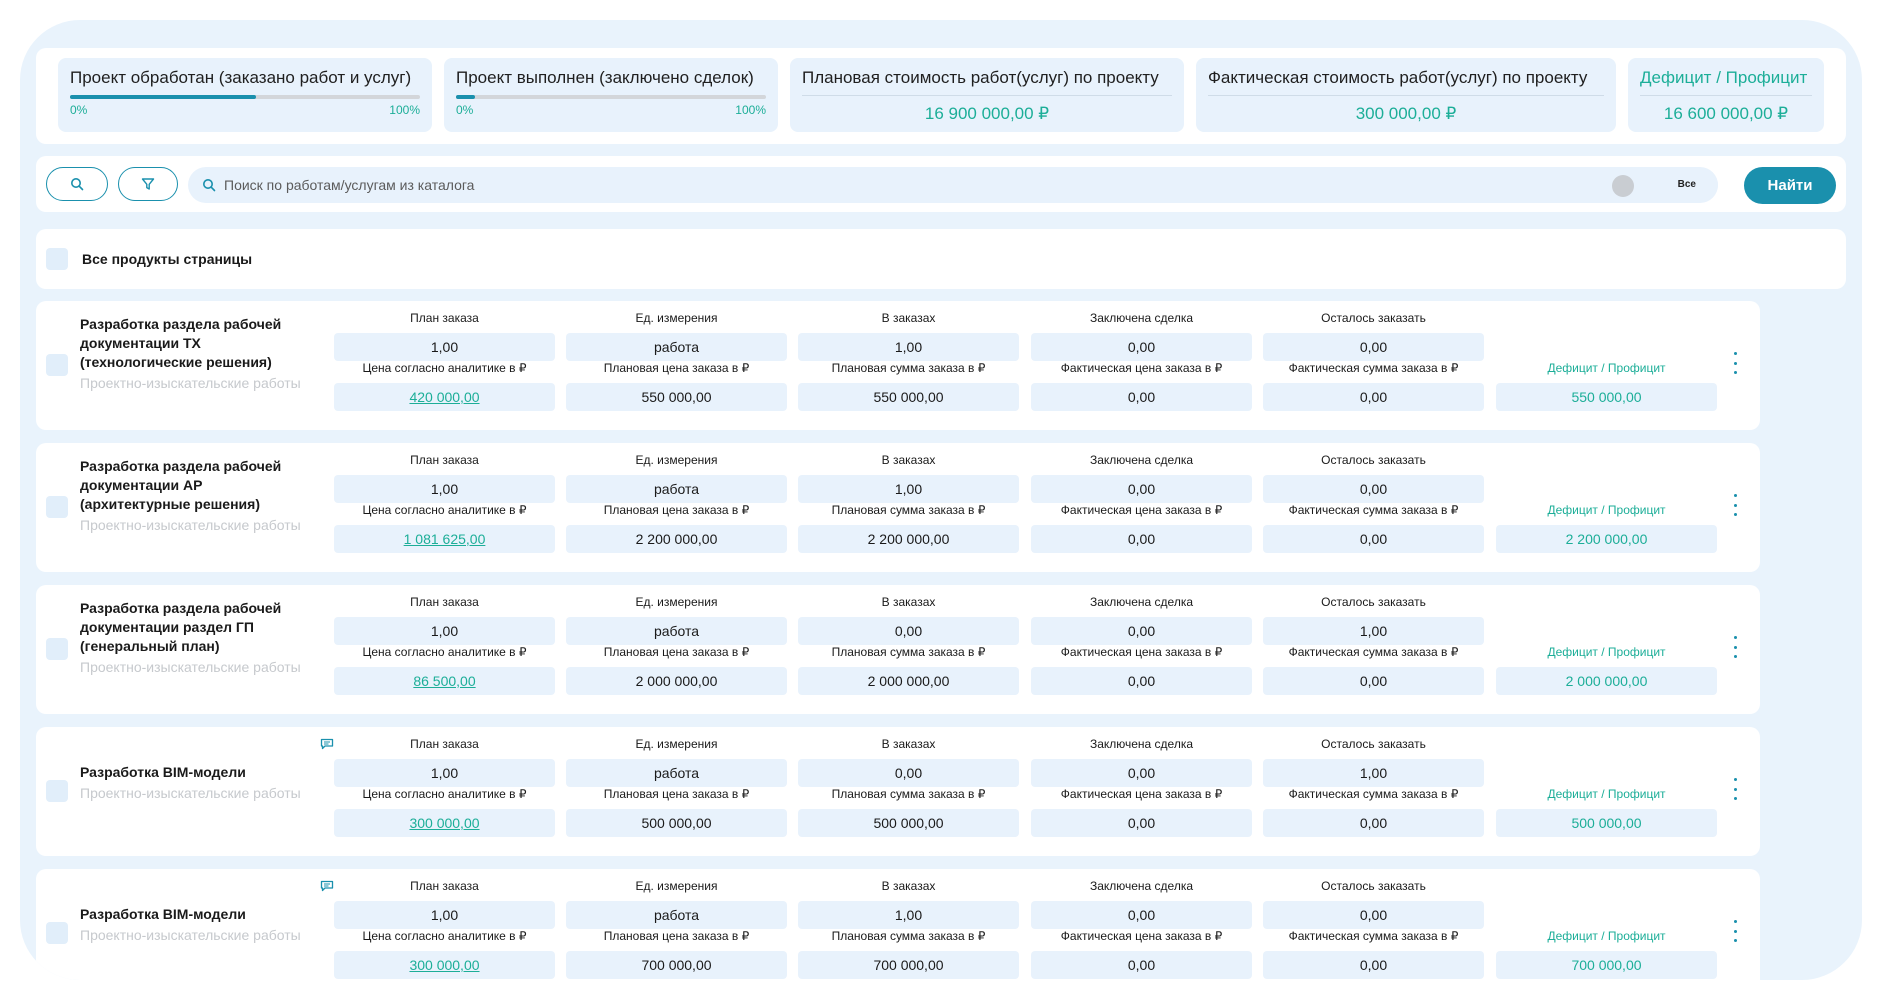  Describe the element at coordinates (444, 539) in the screenshot. I see `field-value: 1 081 625,00` at that location.